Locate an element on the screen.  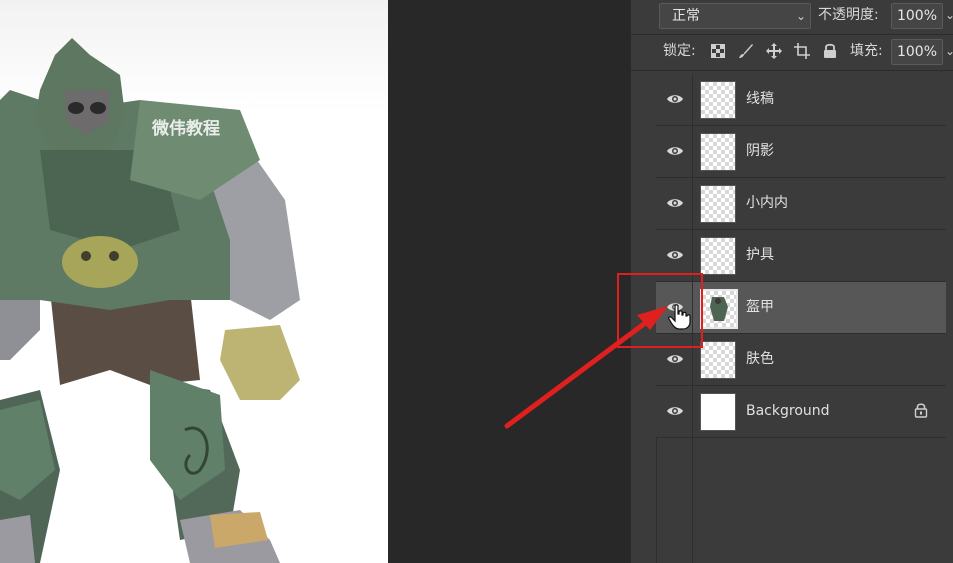
layer-row: 线稿 is located at coordinates (801, 100).